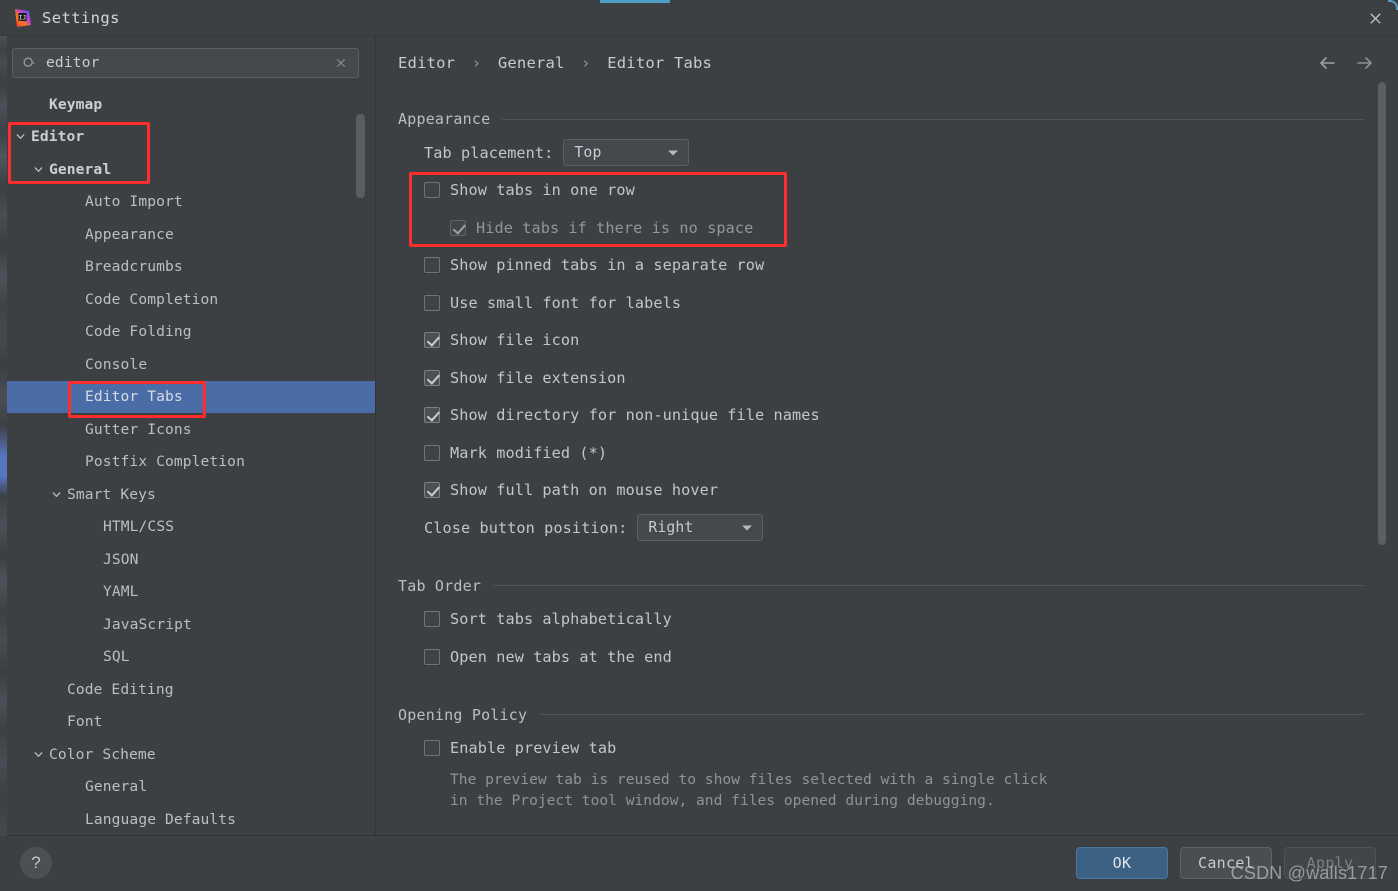 This screenshot has height=891, width=1398. Describe the element at coordinates (187, 527) in the screenshot. I see `sidebar-item-html-css: HTML/CSS` at that location.